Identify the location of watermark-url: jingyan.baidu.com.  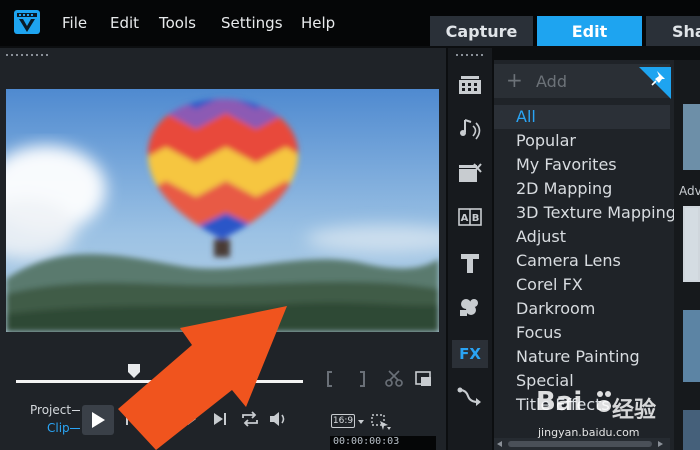
(589, 432).